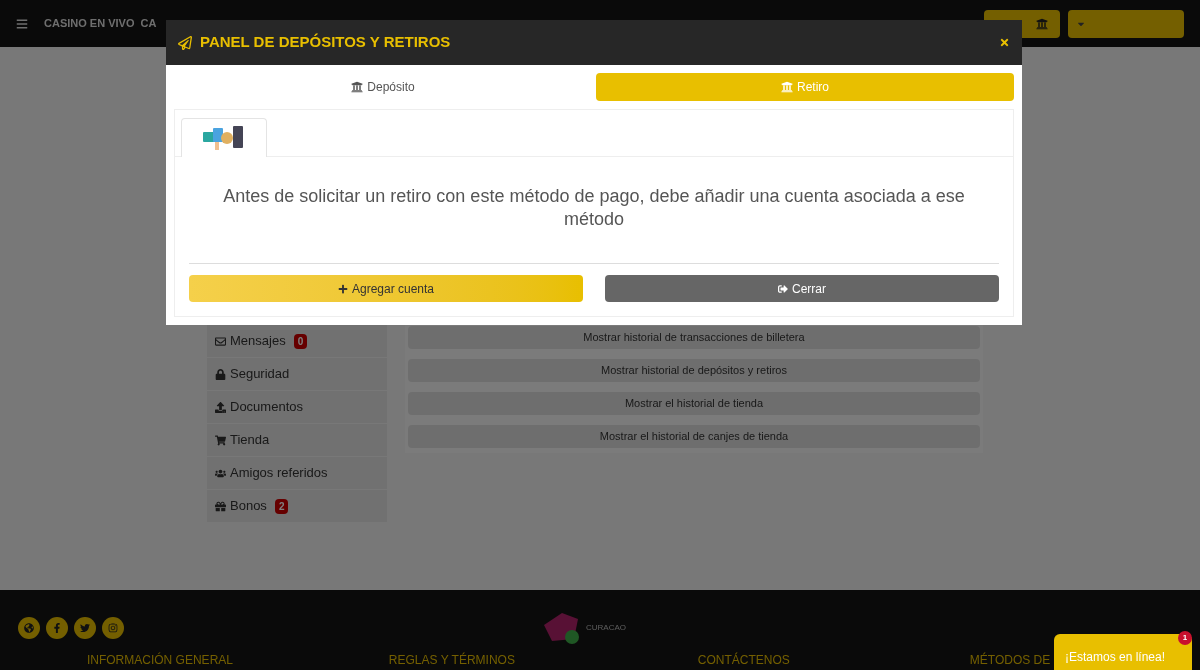 The height and width of the screenshot is (670, 1200). What do you see at coordinates (606, 628) in the screenshot?
I see `license-label: CURACAO` at bounding box center [606, 628].